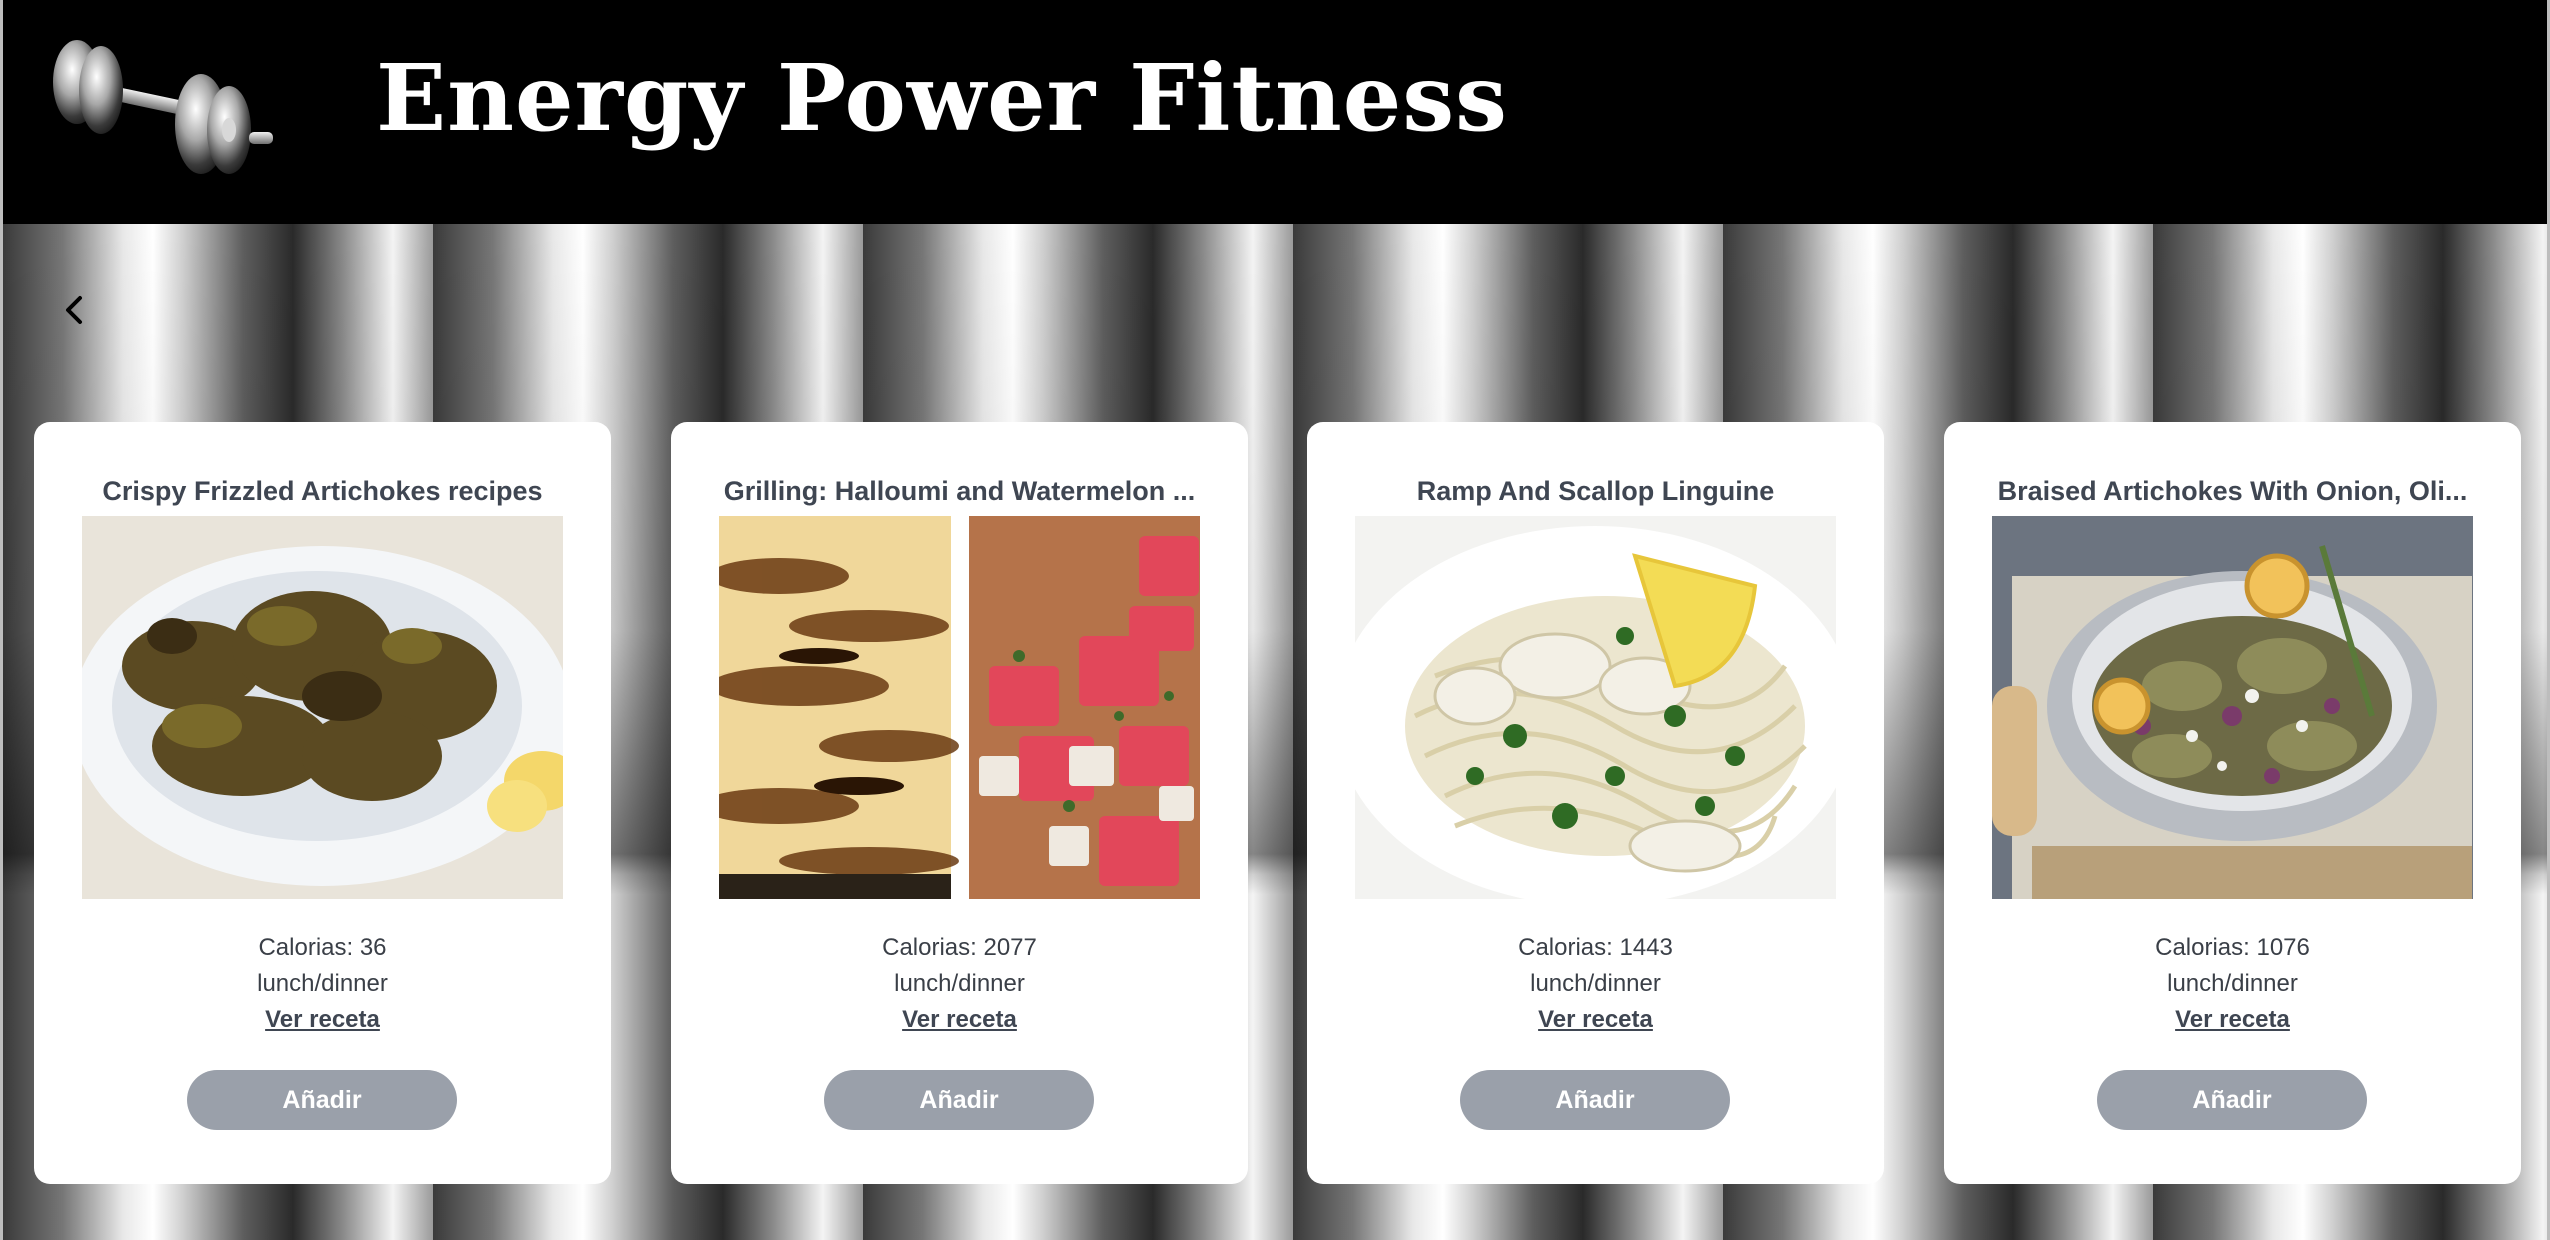  I want to click on recipe-calories: Calorias: 36, so click(322, 947).